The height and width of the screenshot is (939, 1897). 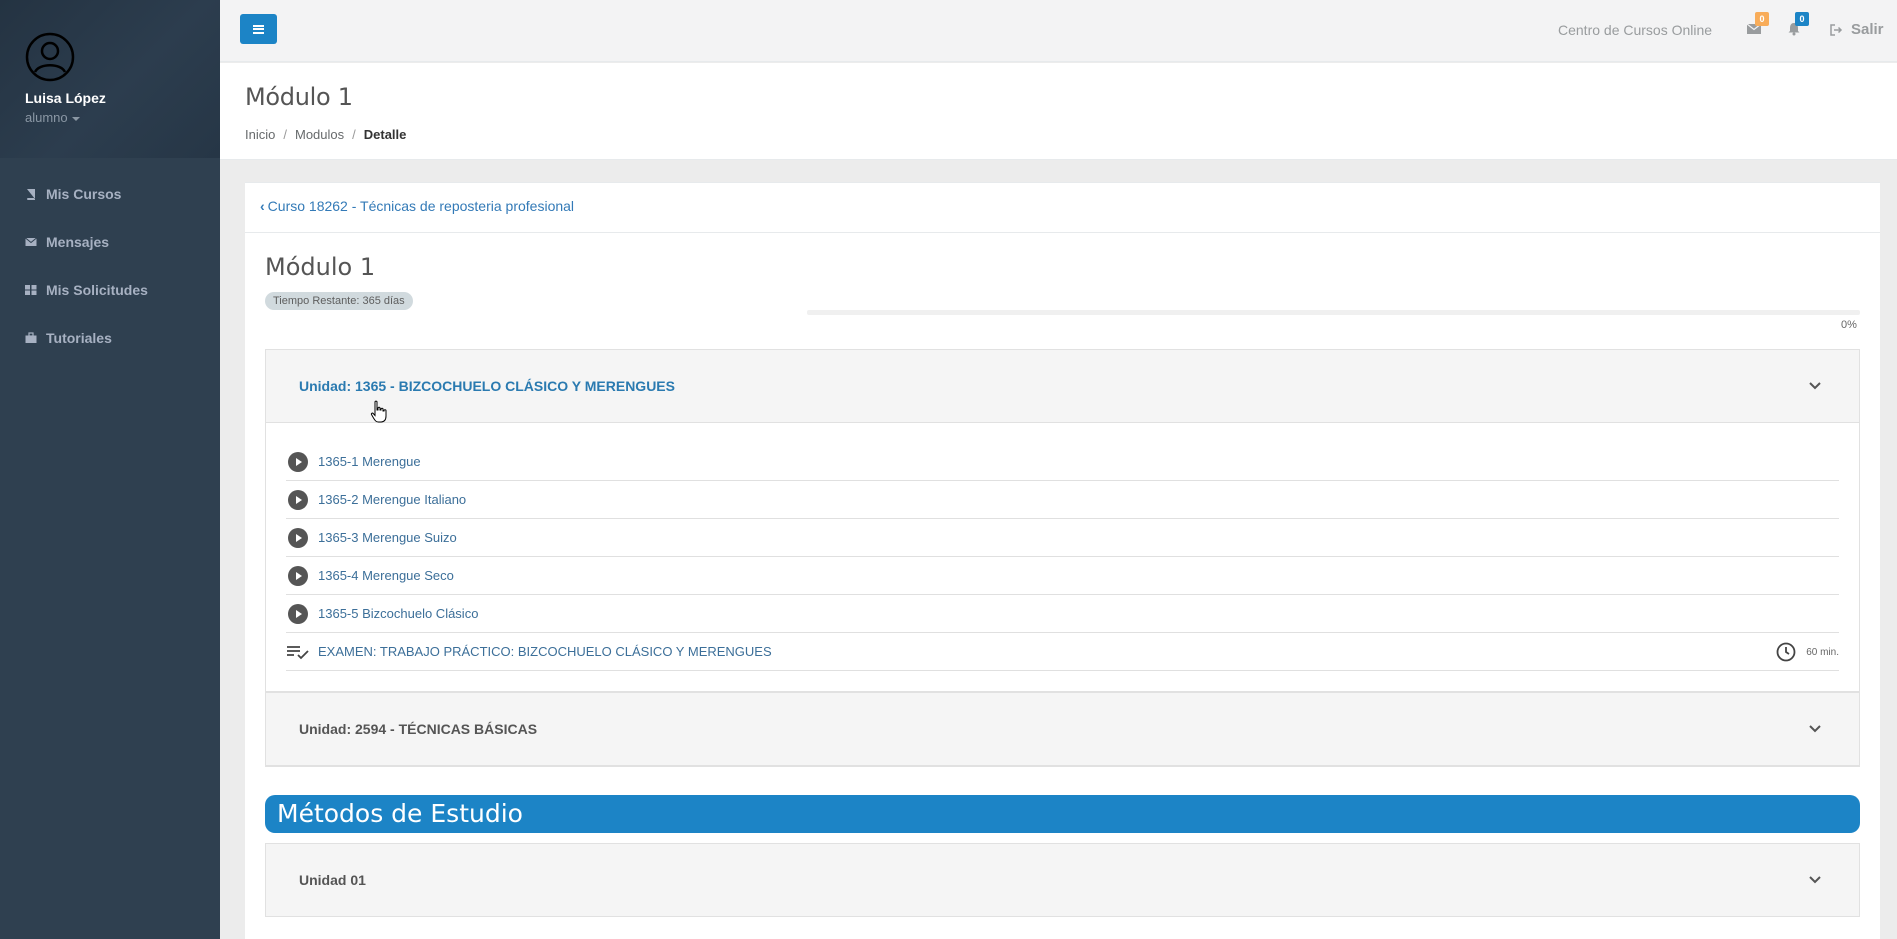 I want to click on study-method-panel-heading: Unidad 01, so click(x=1062, y=880).